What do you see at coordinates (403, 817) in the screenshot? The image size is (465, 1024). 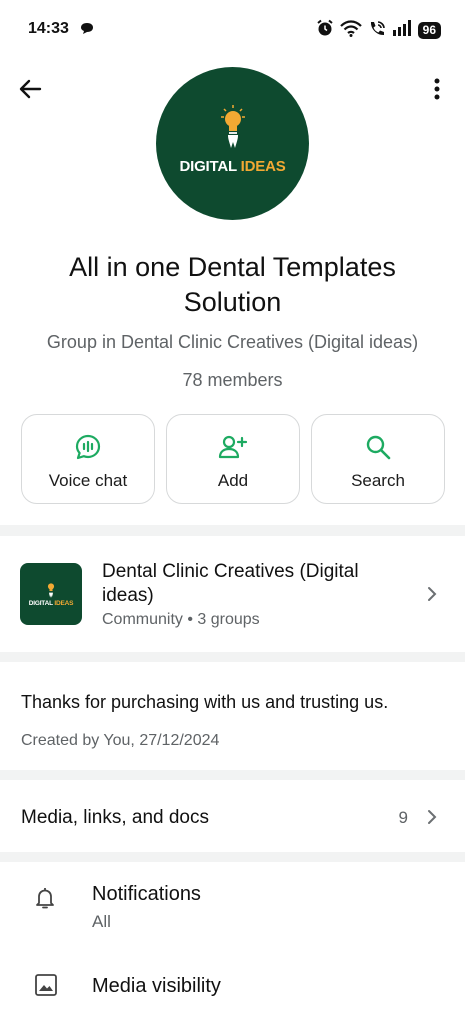 I see `media-count: 9` at bounding box center [403, 817].